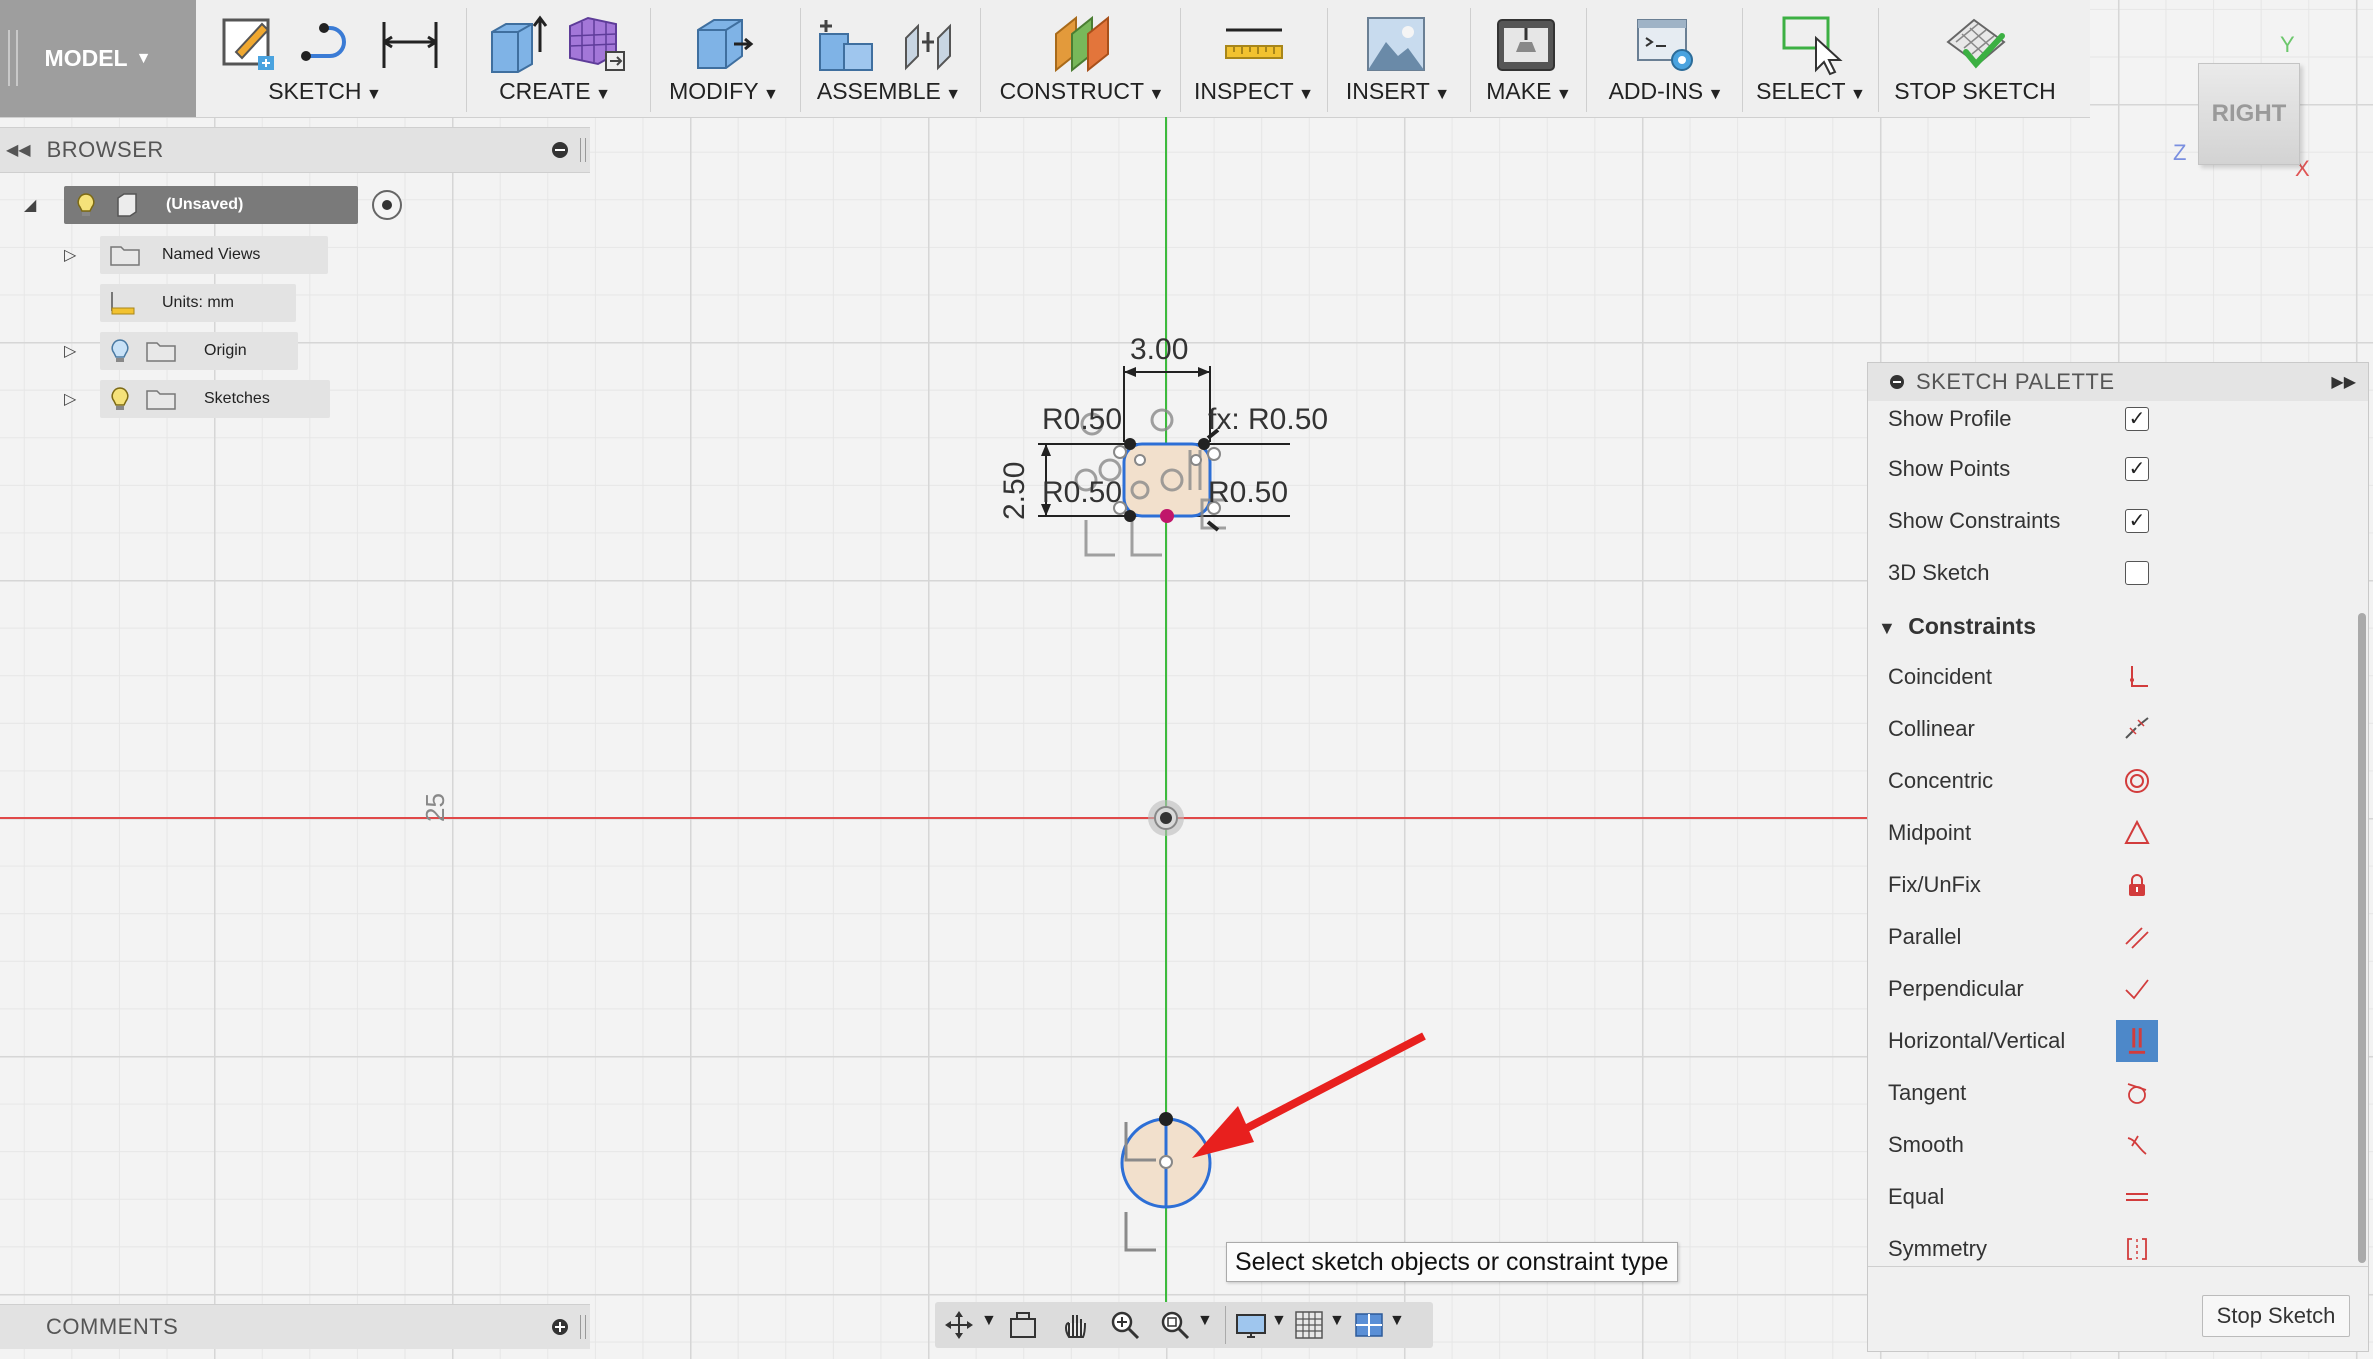  What do you see at coordinates (2103, 1041) in the screenshot?
I see `constraint-horizontal-vertical: Horizontal/Vertical` at bounding box center [2103, 1041].